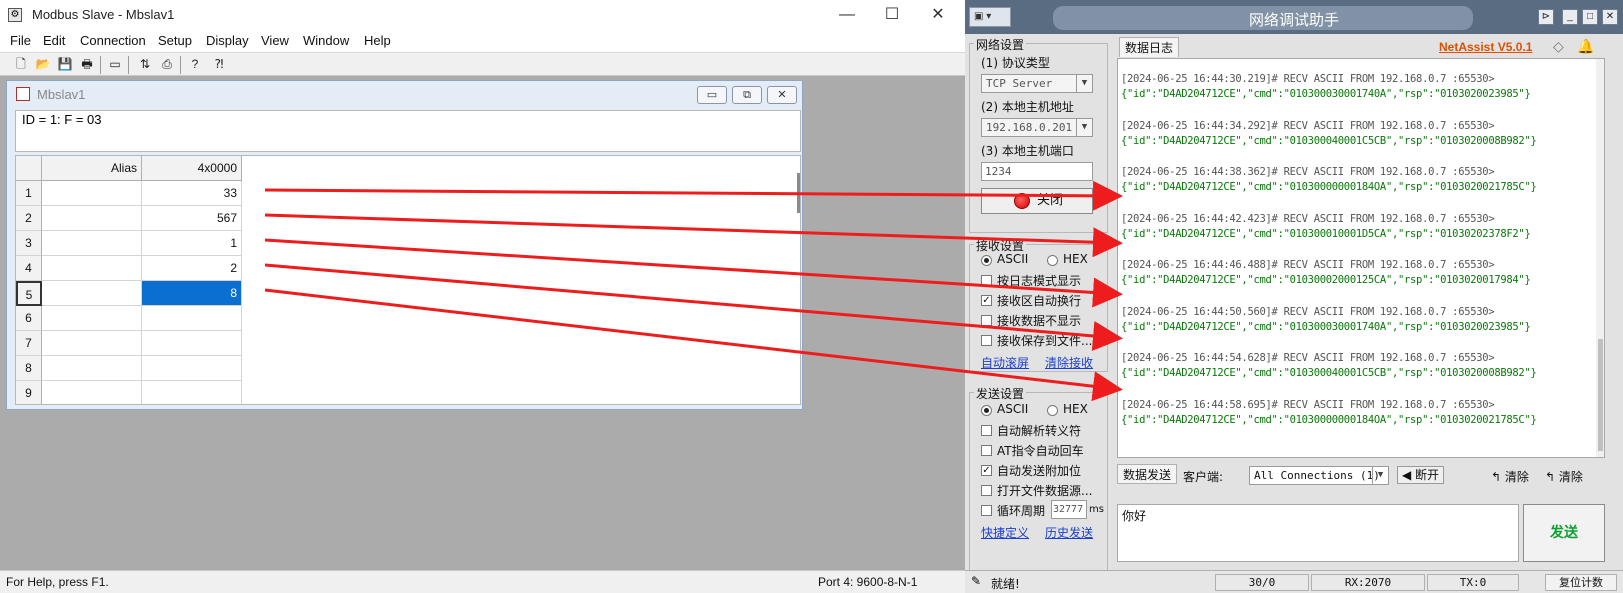 This screenshot has width=1623, height=593. What do you see at coordinates (113, 40) in the screenshot?
I see `menu-connection: Connection` at bounding box center [113, 40].